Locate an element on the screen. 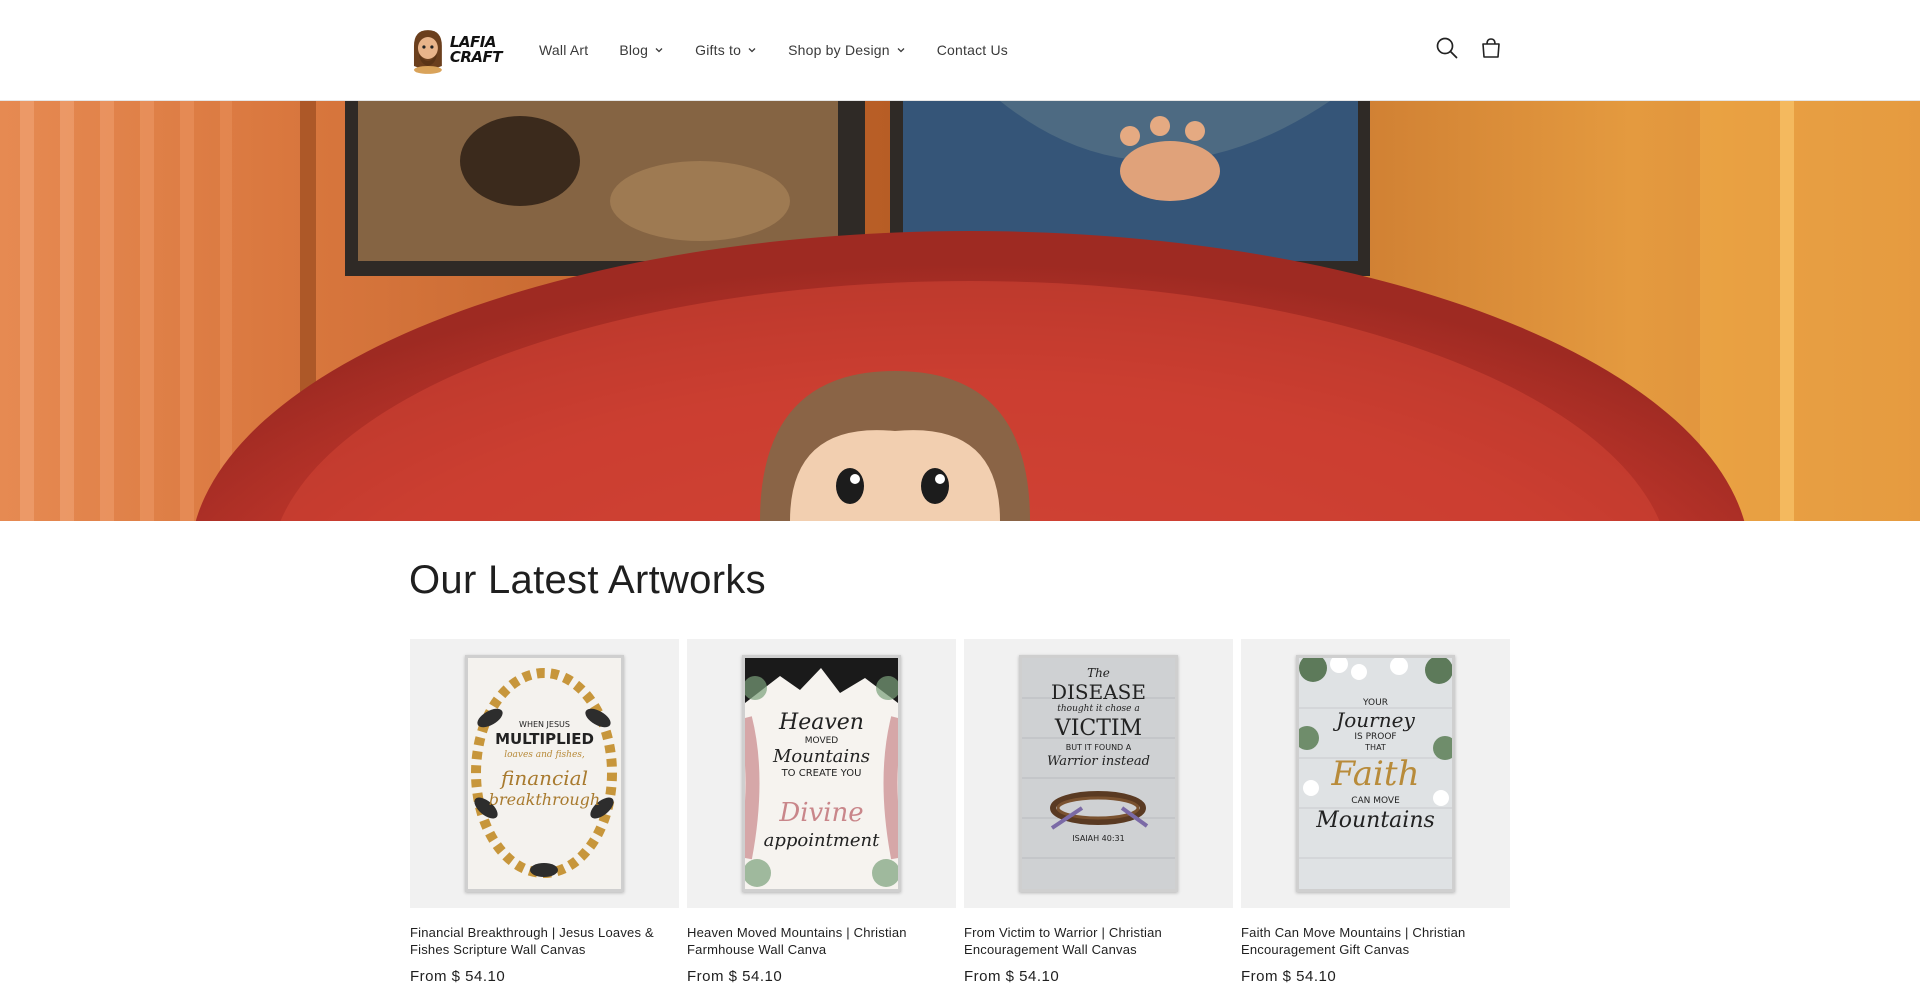 The image size is (1920, 993). poster-text: DISEASE is located at coordinates (1098, 692).